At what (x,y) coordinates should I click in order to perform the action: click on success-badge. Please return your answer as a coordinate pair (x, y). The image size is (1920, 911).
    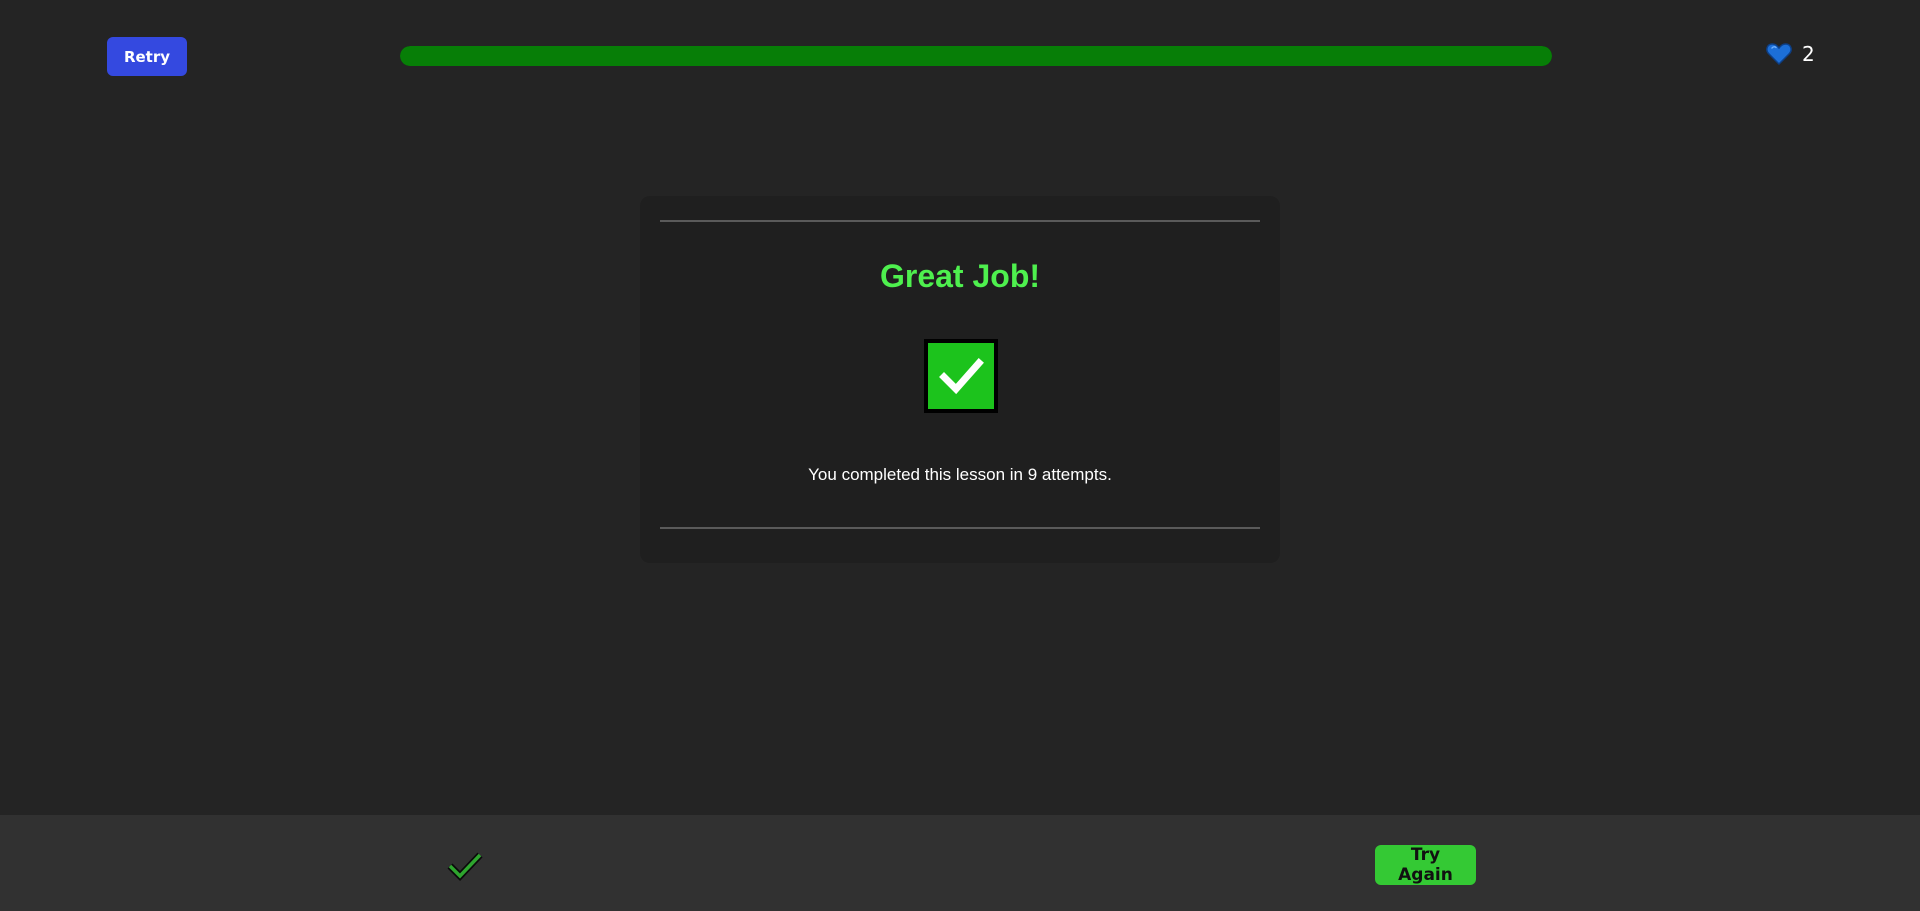
    Looking at the image, I should click on (961, 376).